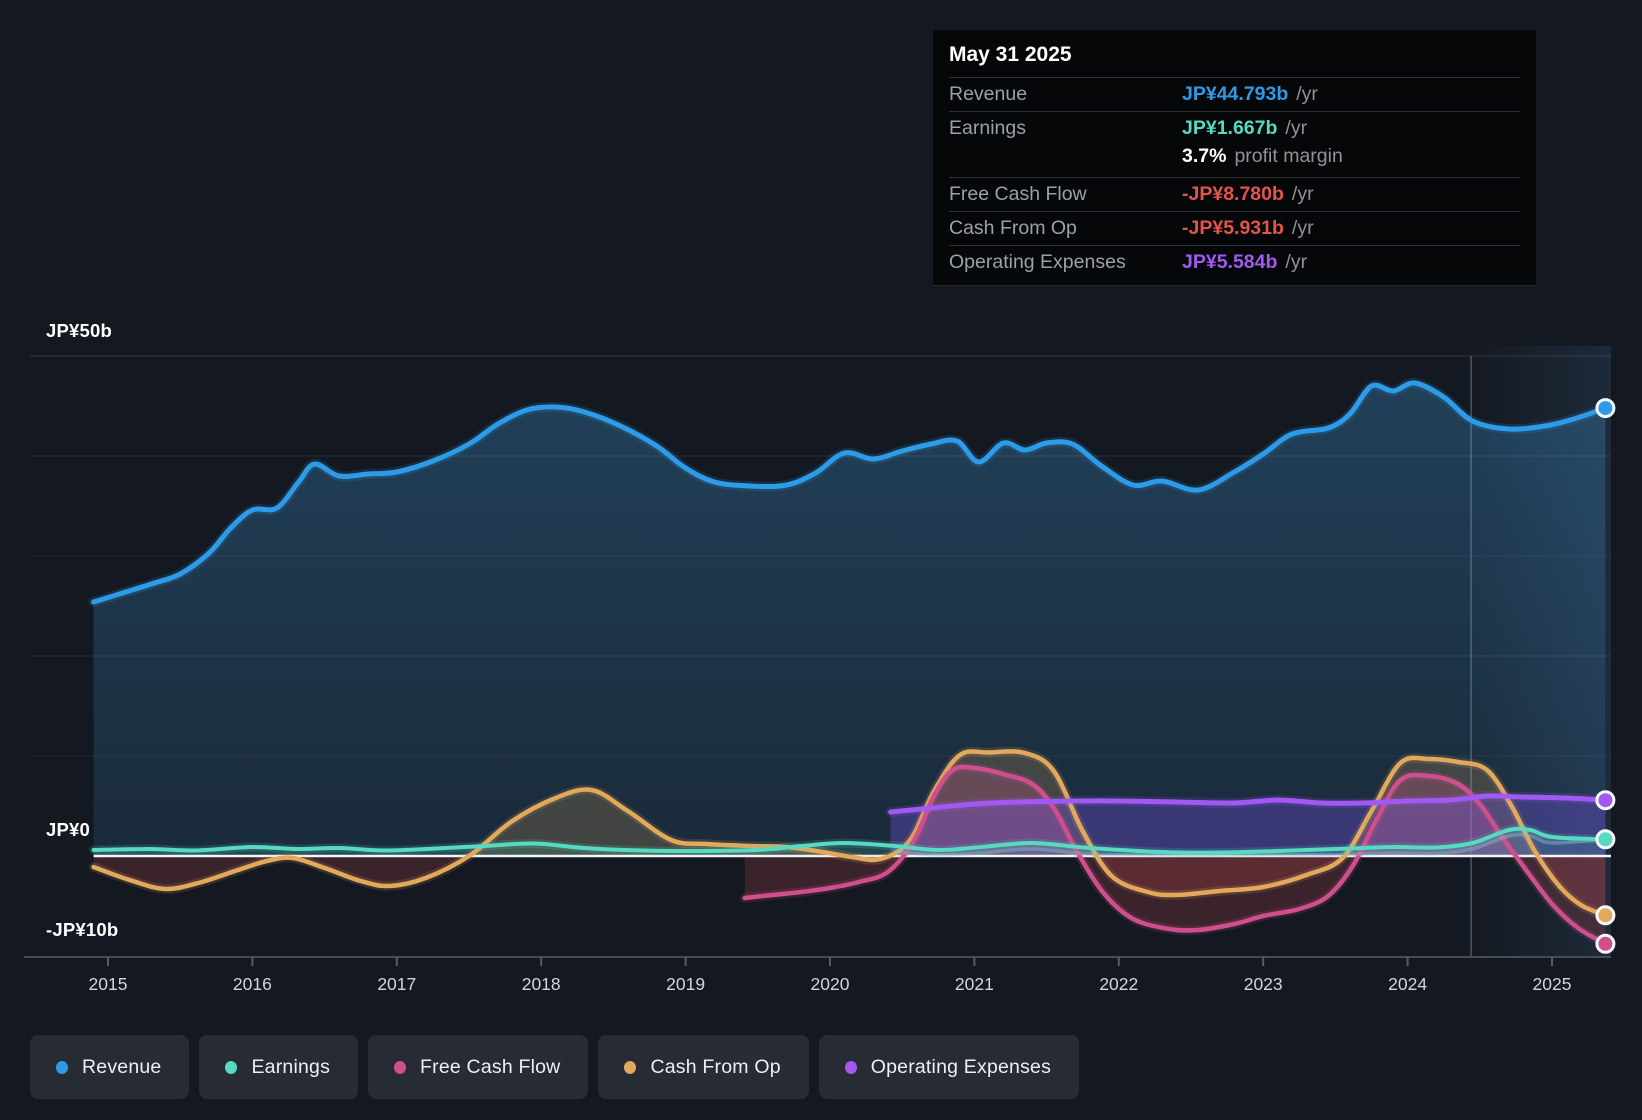 This screenshot has height=1120, width=1642. What do you see at coordinates (1263, 984) in the screenshot?
I see `x-axis-label-2023: 2023` at bounding box center [1263, 984].